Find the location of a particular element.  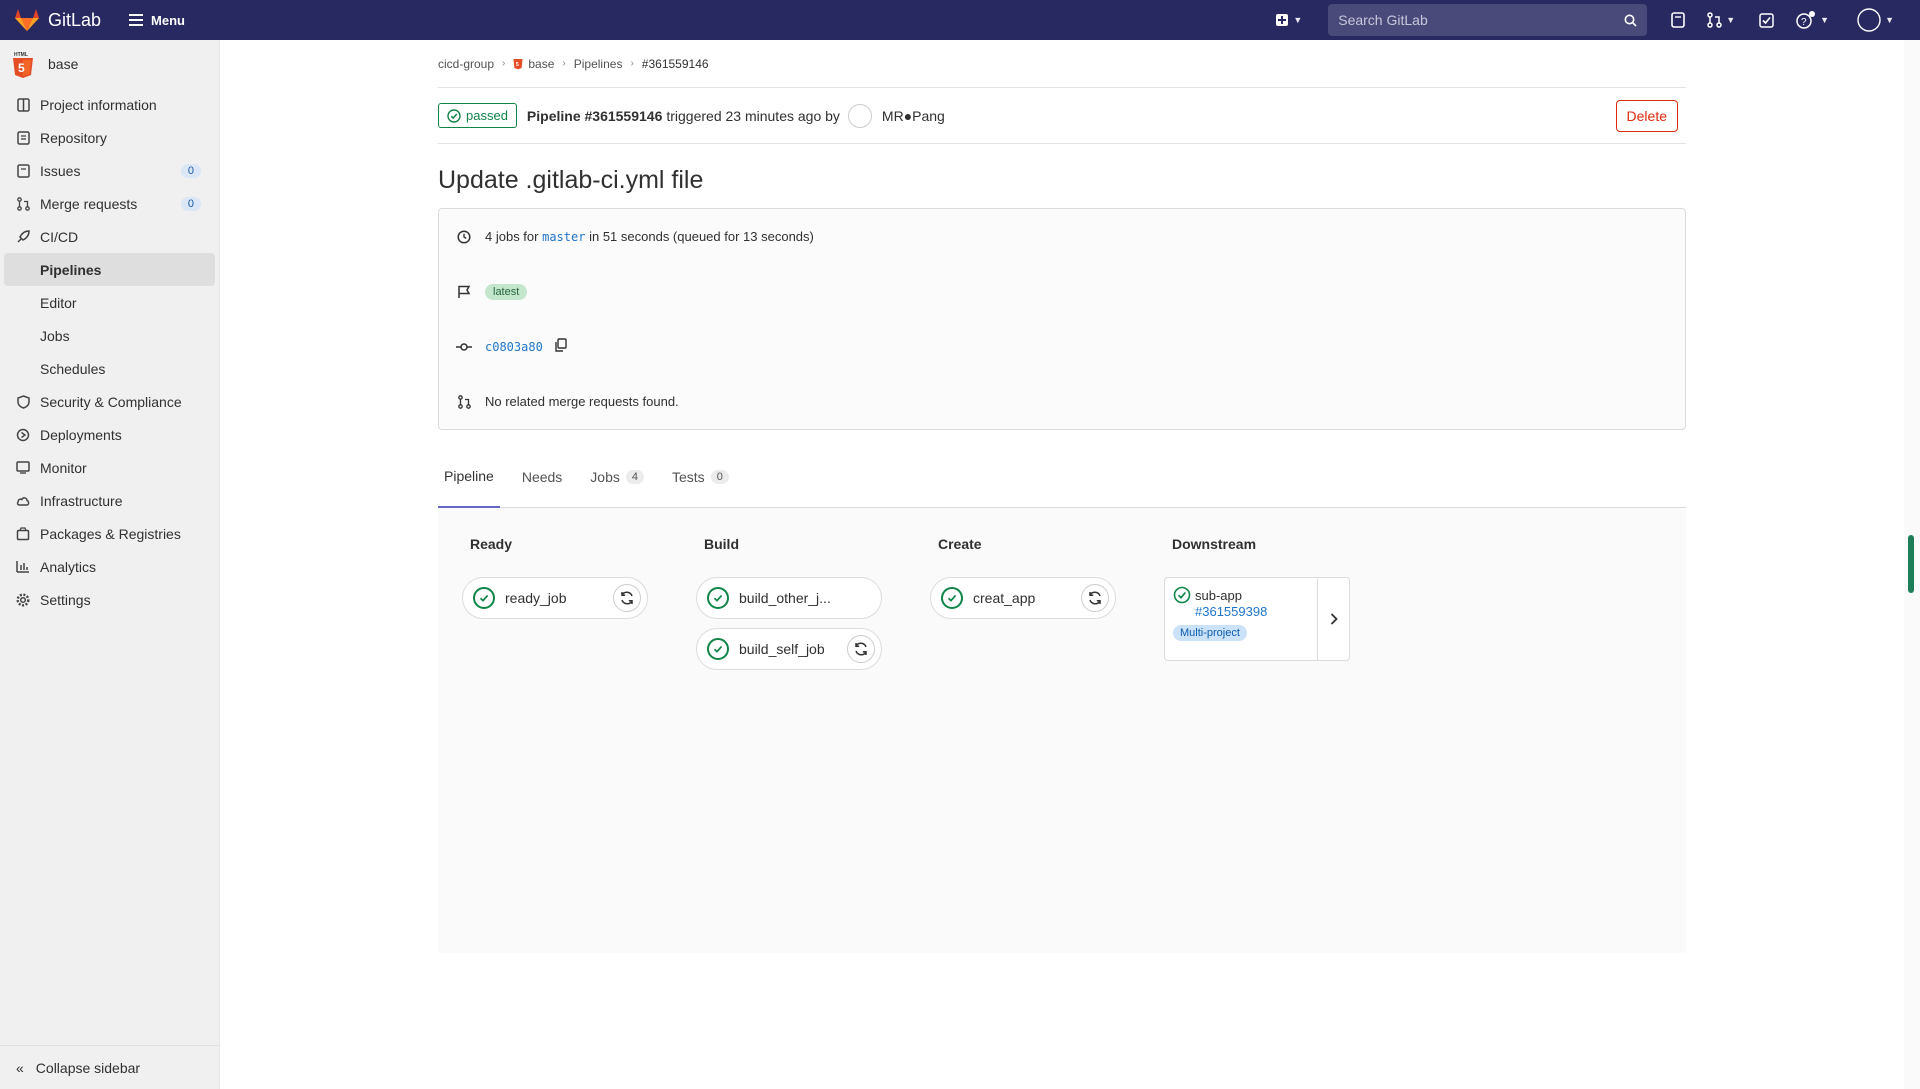

job-creat-app: creat_app is located at coordinates (1023, 598).